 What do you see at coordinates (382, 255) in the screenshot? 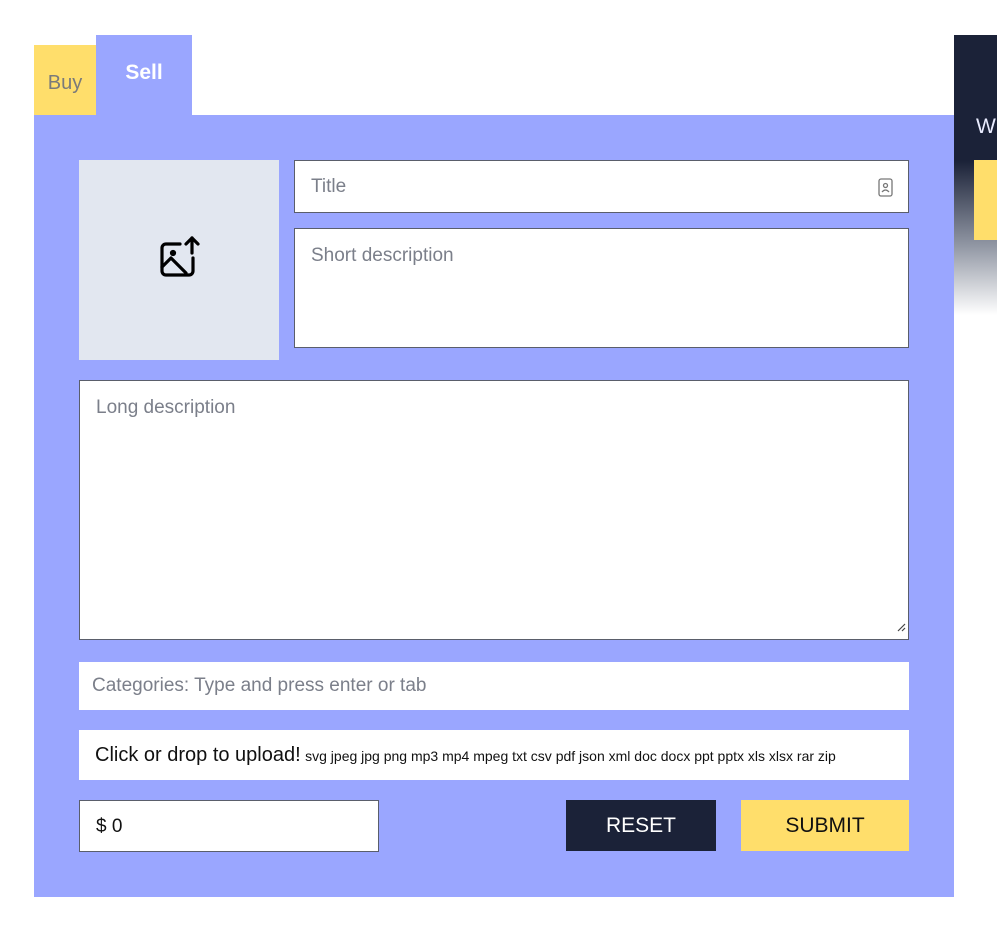
I see `short-description-placeholder: Short description` at bounding box center [382, 255].